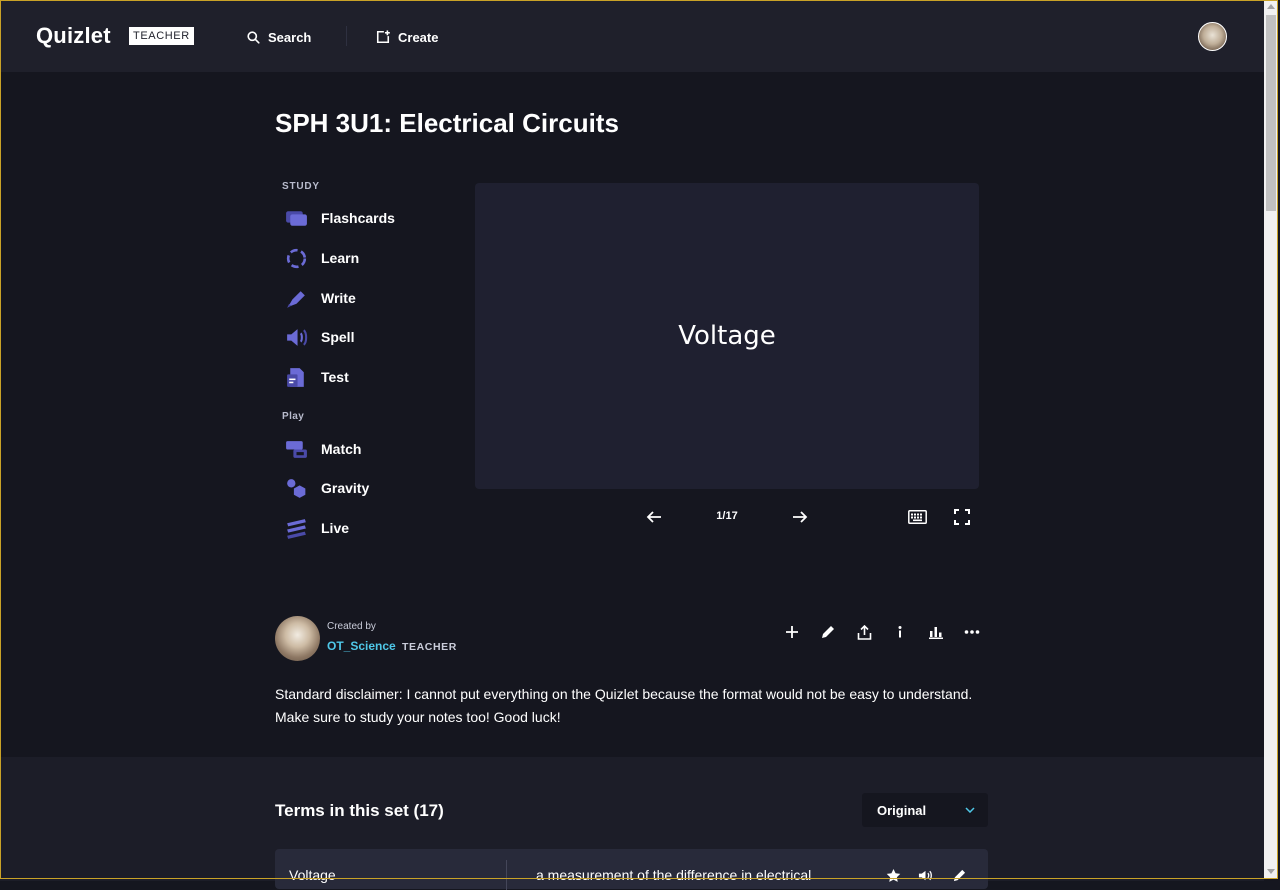 The image size is (1280, 890). I want to click on spell-icon, so click(297, 337).